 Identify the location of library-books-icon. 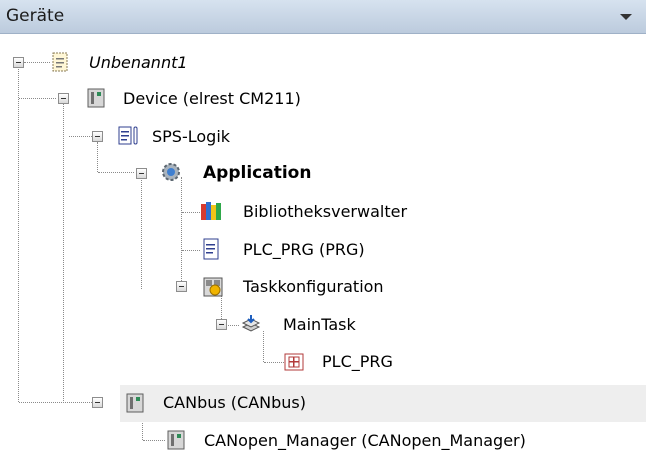
(211, 211).